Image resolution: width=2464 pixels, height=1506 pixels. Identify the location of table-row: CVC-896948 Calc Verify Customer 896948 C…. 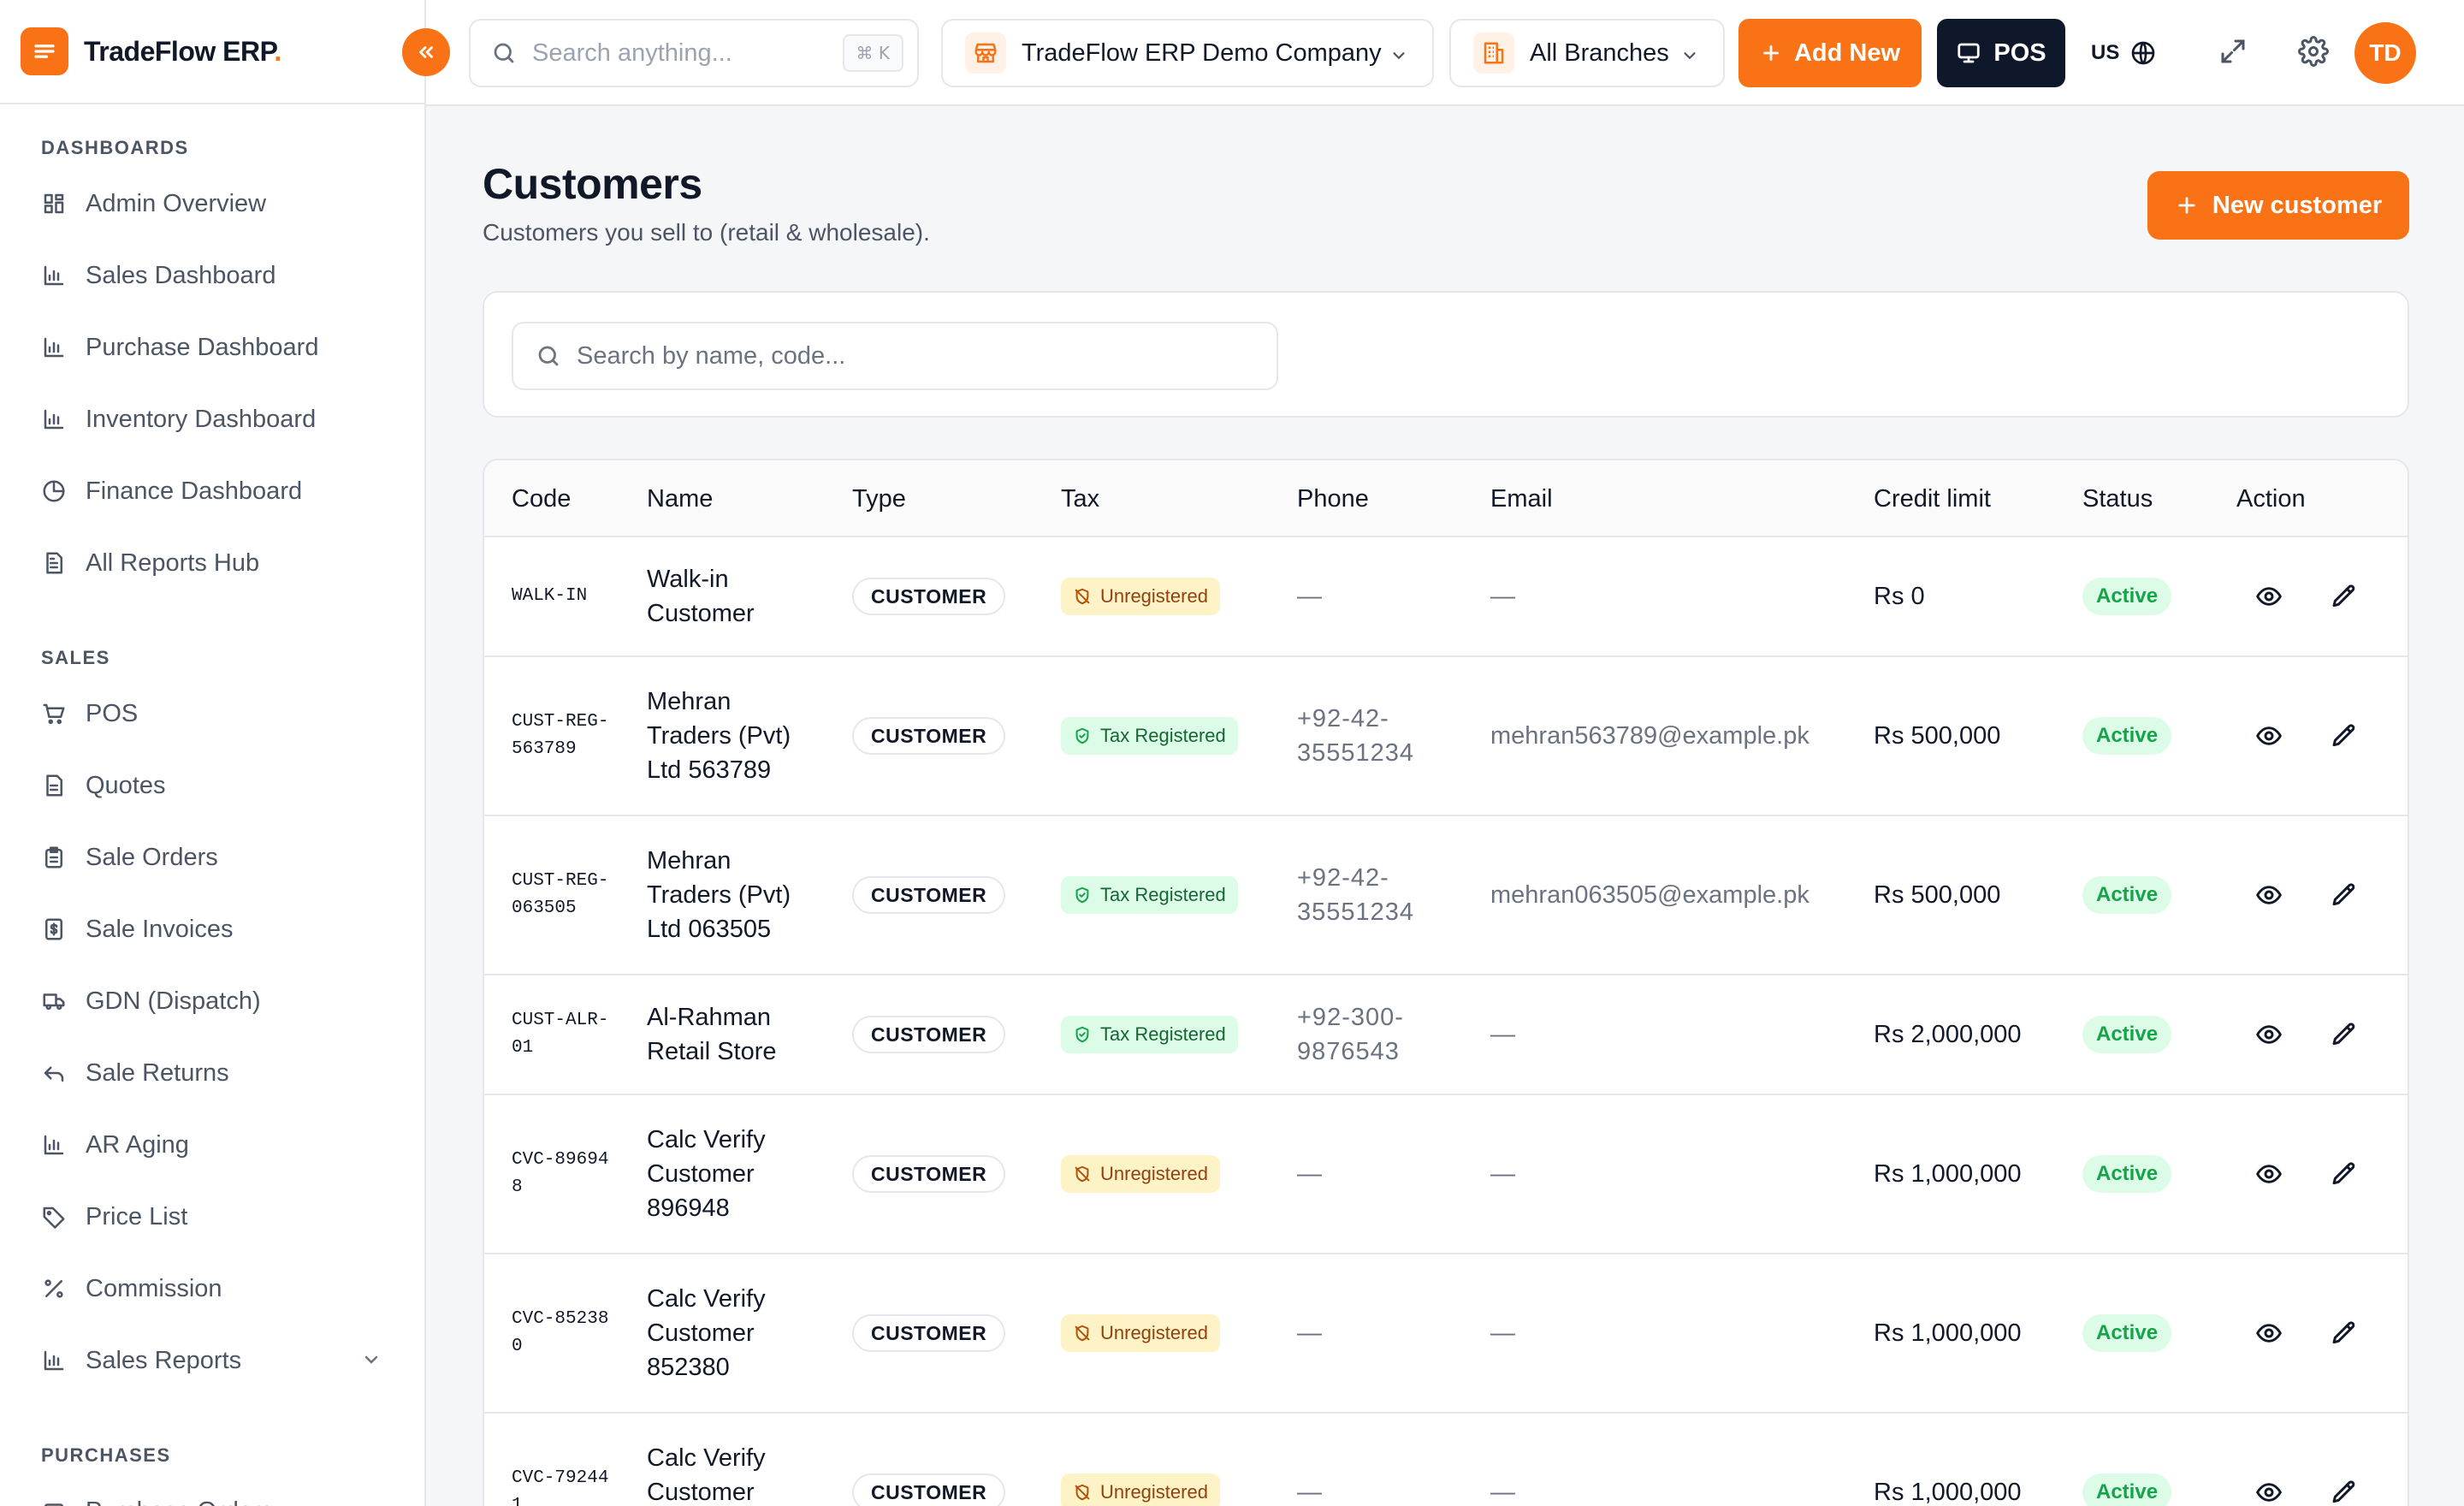
(1446, 1175).